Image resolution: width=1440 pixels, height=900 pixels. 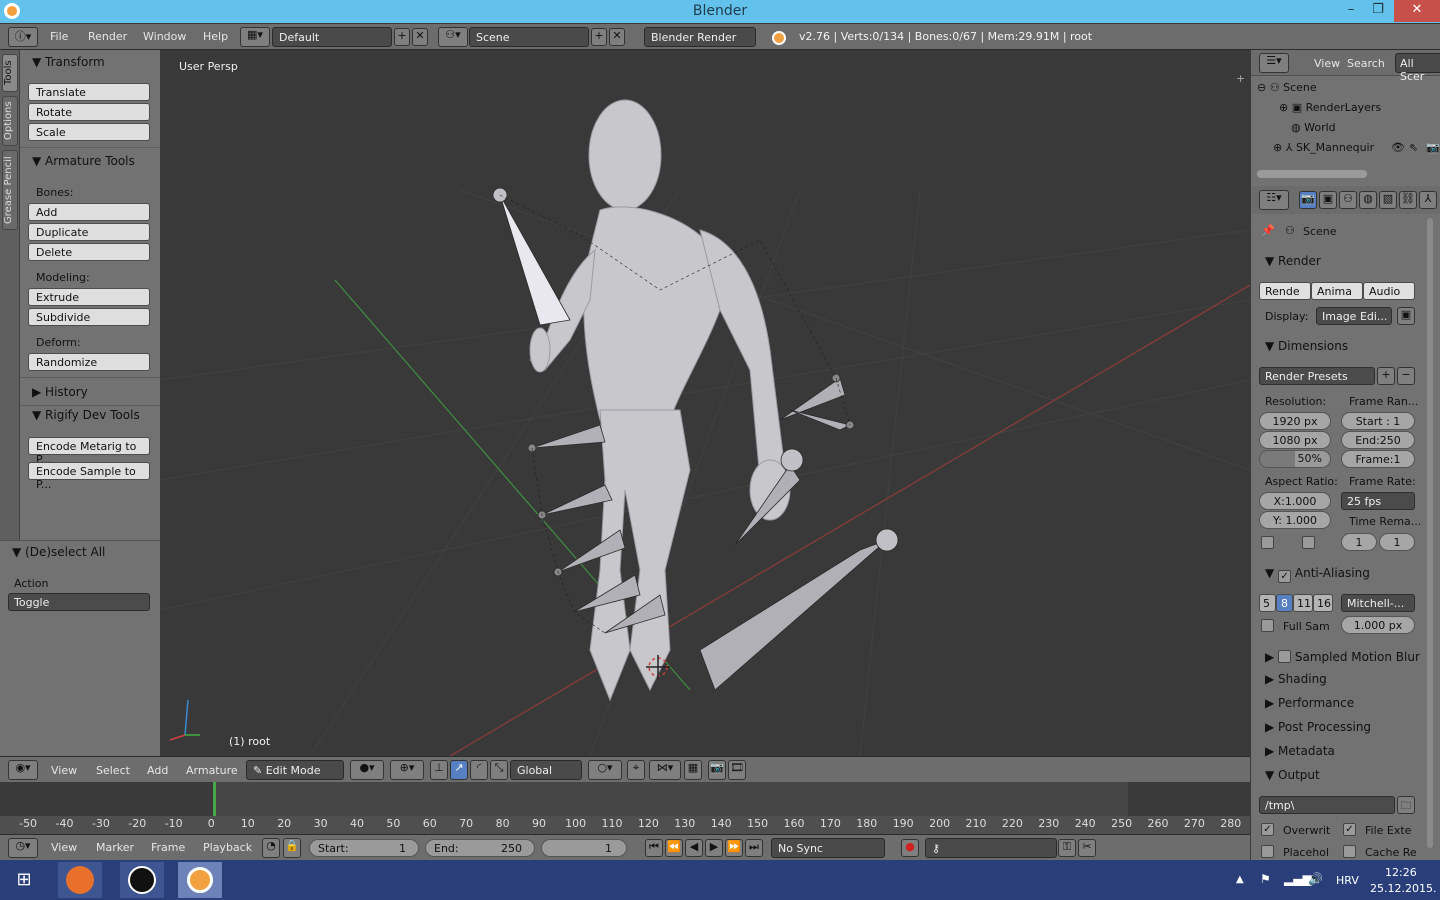 What do you see at coordinates (89, 252) in the screenshot?
I see `delete-bone-button: Delete` at bounding box center [89, 252].